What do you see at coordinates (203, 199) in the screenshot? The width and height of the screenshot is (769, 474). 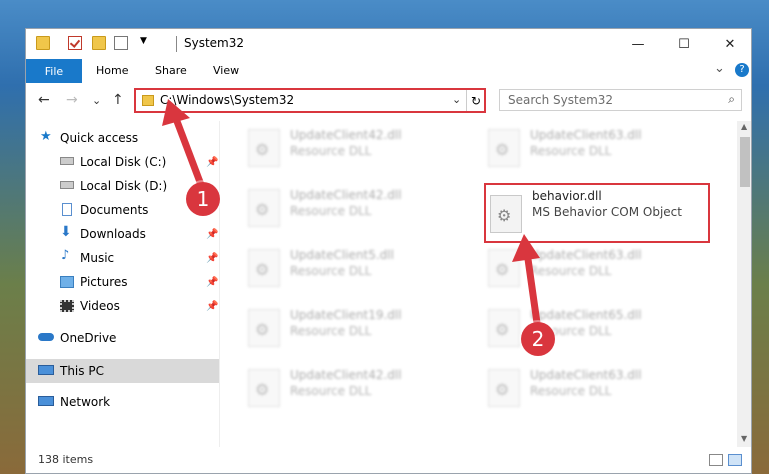 I see `step-1-badge: 1` at bounding box center [203, 199].